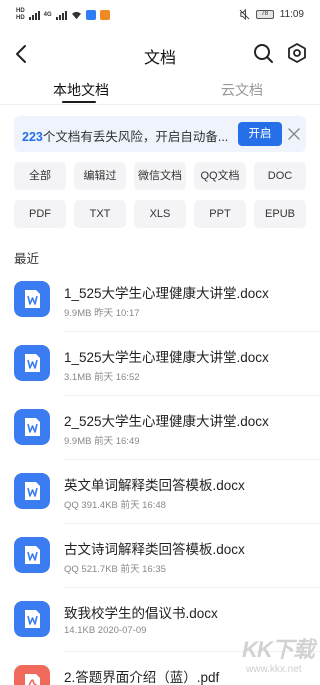  What do you see at coordinates (32, 675) in the screenshot?
I see `pdf-doc-icon` at bounding box center [32, 675].